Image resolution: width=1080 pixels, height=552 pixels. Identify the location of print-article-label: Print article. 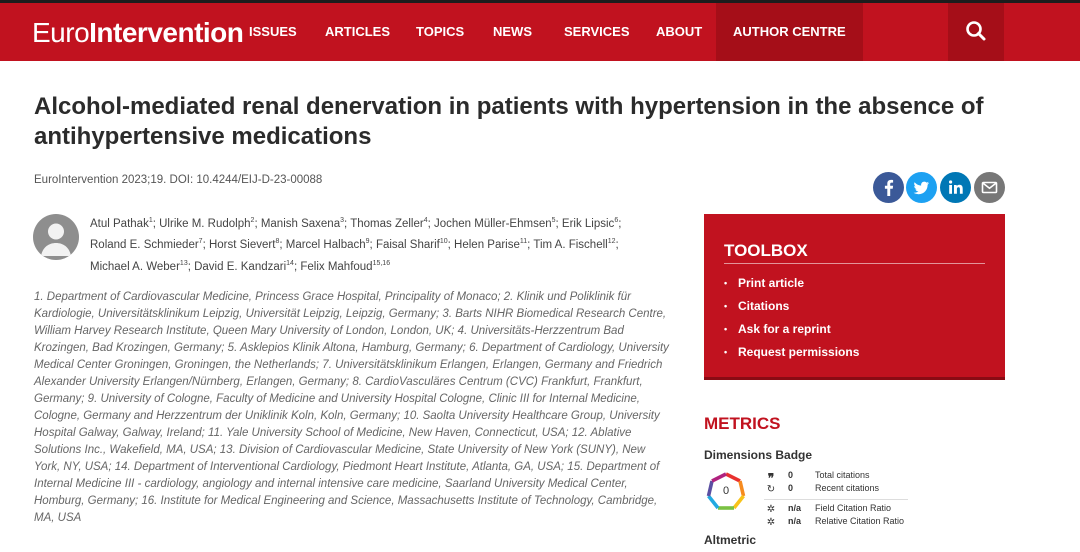
(771, 283).